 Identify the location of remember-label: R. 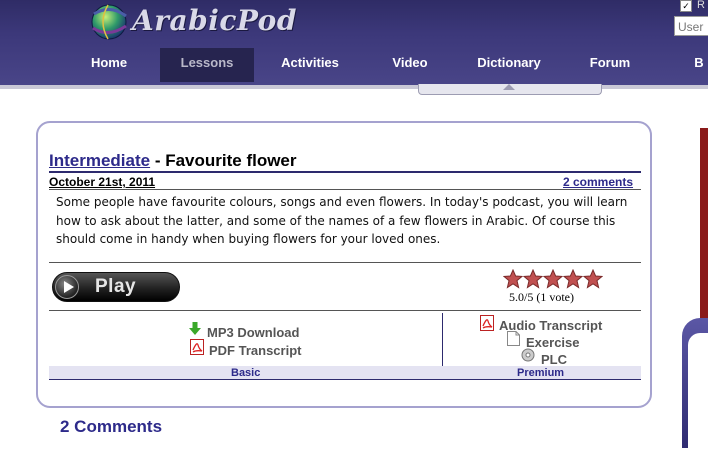
(701, 5).